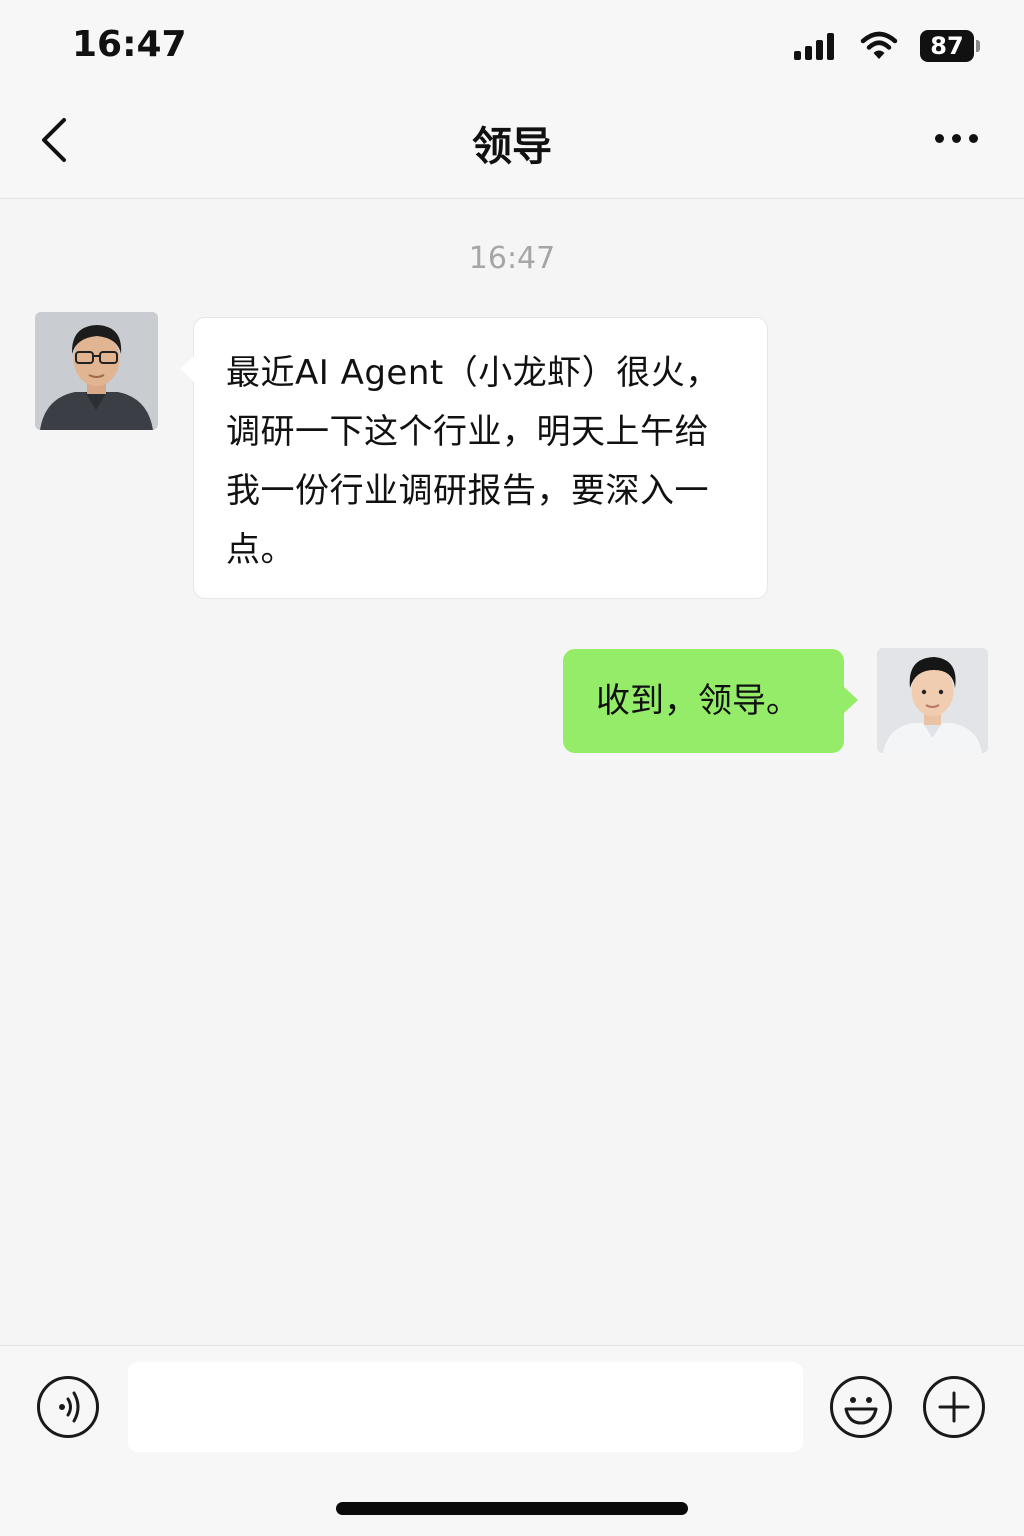 The image size is (1024, 1536). What do you see at coordinates (816, 46) in the screenshot?
I see `signal-icon` at bounding box center [816, 46].